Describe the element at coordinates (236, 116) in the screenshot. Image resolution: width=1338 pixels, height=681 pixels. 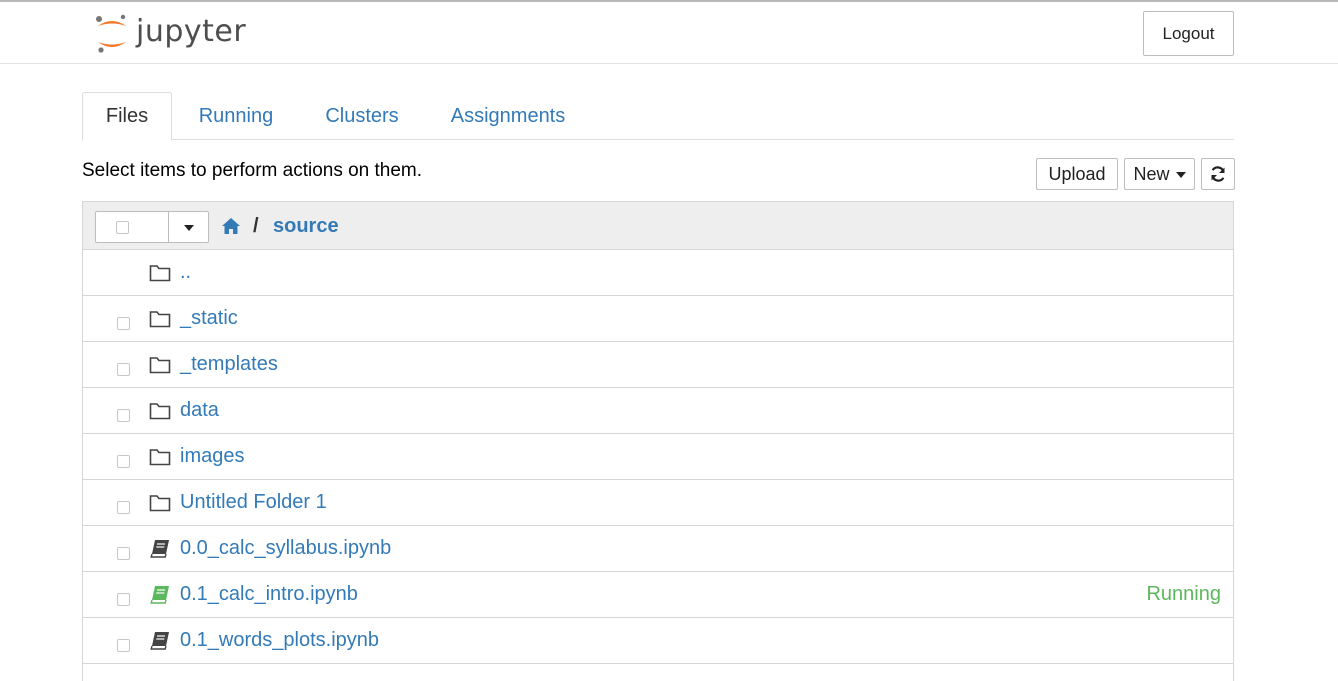
I see `tab-running: Running` at that location.